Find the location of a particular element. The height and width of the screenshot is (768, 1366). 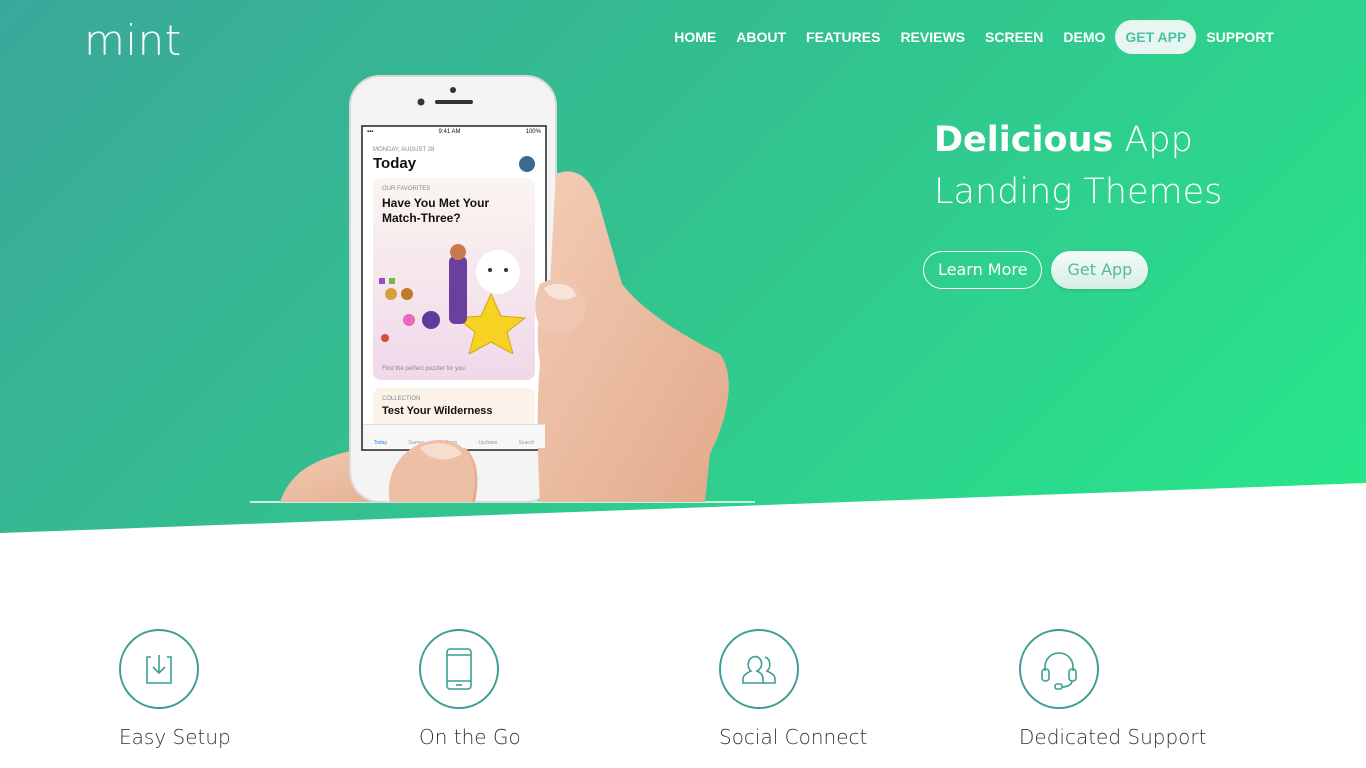

phone-title: Today is located at coordinates (395, 163).